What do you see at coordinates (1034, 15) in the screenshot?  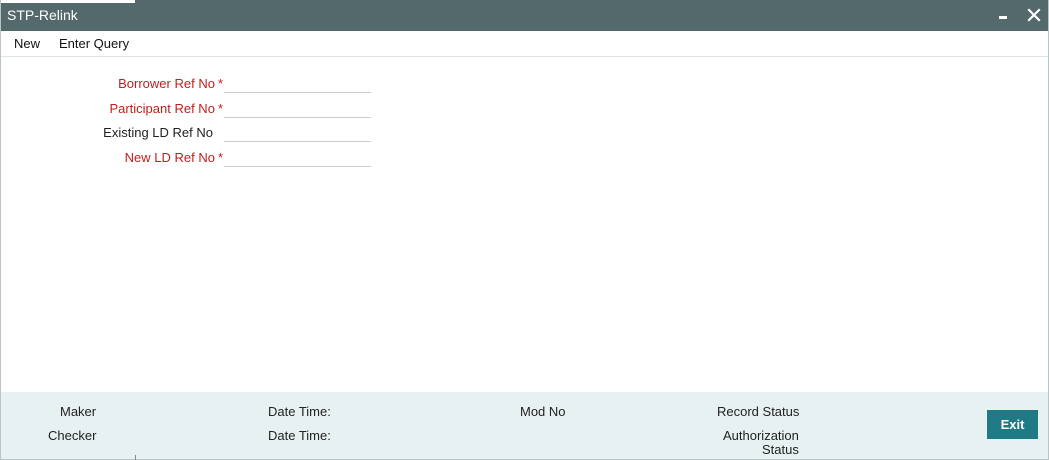 I see `close-icon` at bounding box center [1034, 15].